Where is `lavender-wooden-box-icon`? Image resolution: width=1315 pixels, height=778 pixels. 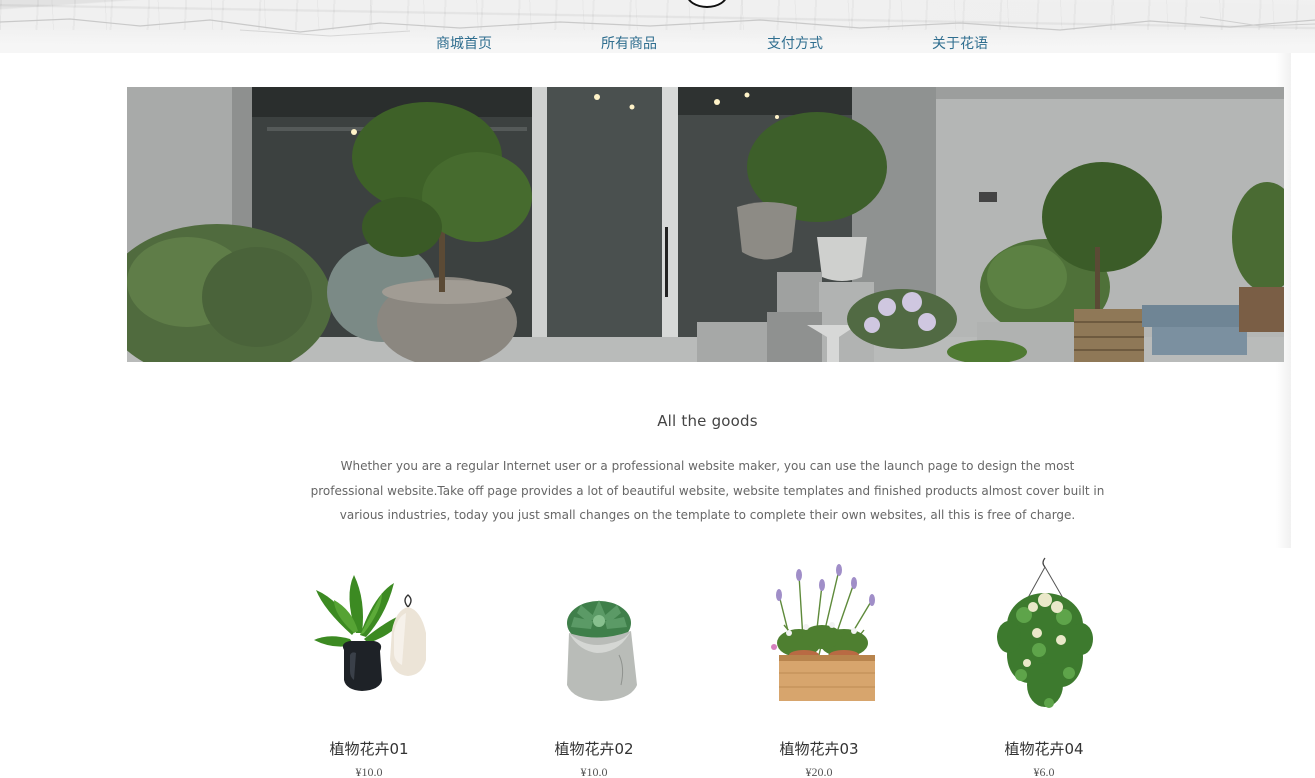
lavender-wooden-box-icon is located at coordinates (819, 635).